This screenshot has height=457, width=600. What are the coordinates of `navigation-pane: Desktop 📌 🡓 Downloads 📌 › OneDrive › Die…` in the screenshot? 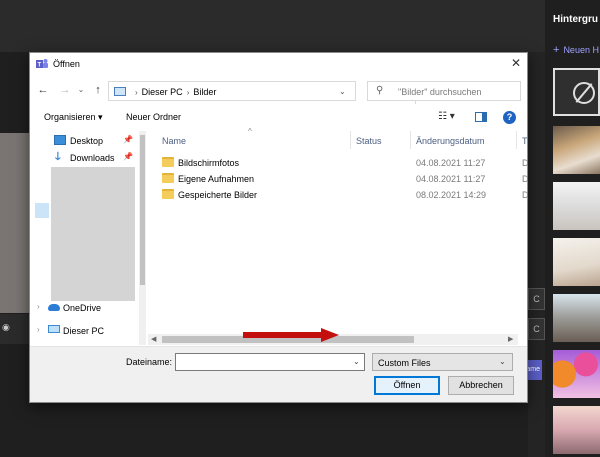 It's located at (90, 238).